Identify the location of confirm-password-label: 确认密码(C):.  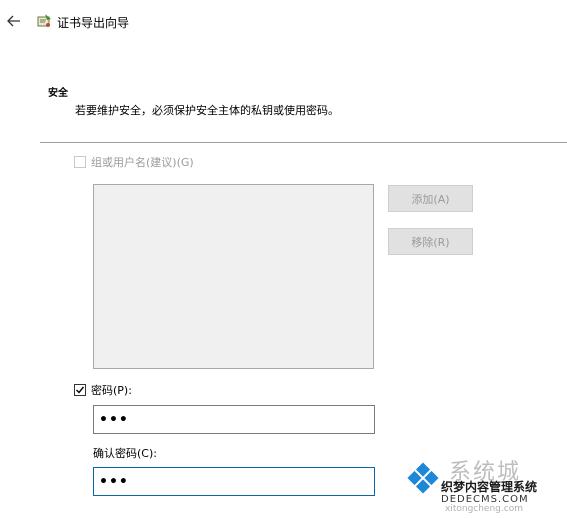
(125, 453).